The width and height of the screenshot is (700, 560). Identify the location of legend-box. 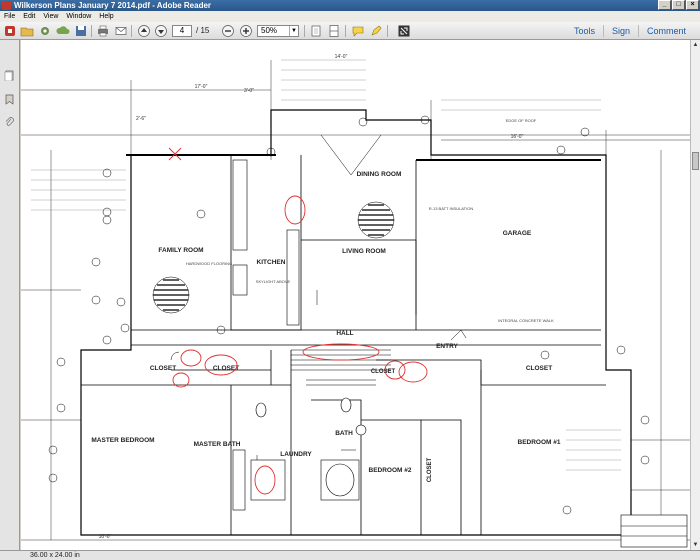
(654, 531).